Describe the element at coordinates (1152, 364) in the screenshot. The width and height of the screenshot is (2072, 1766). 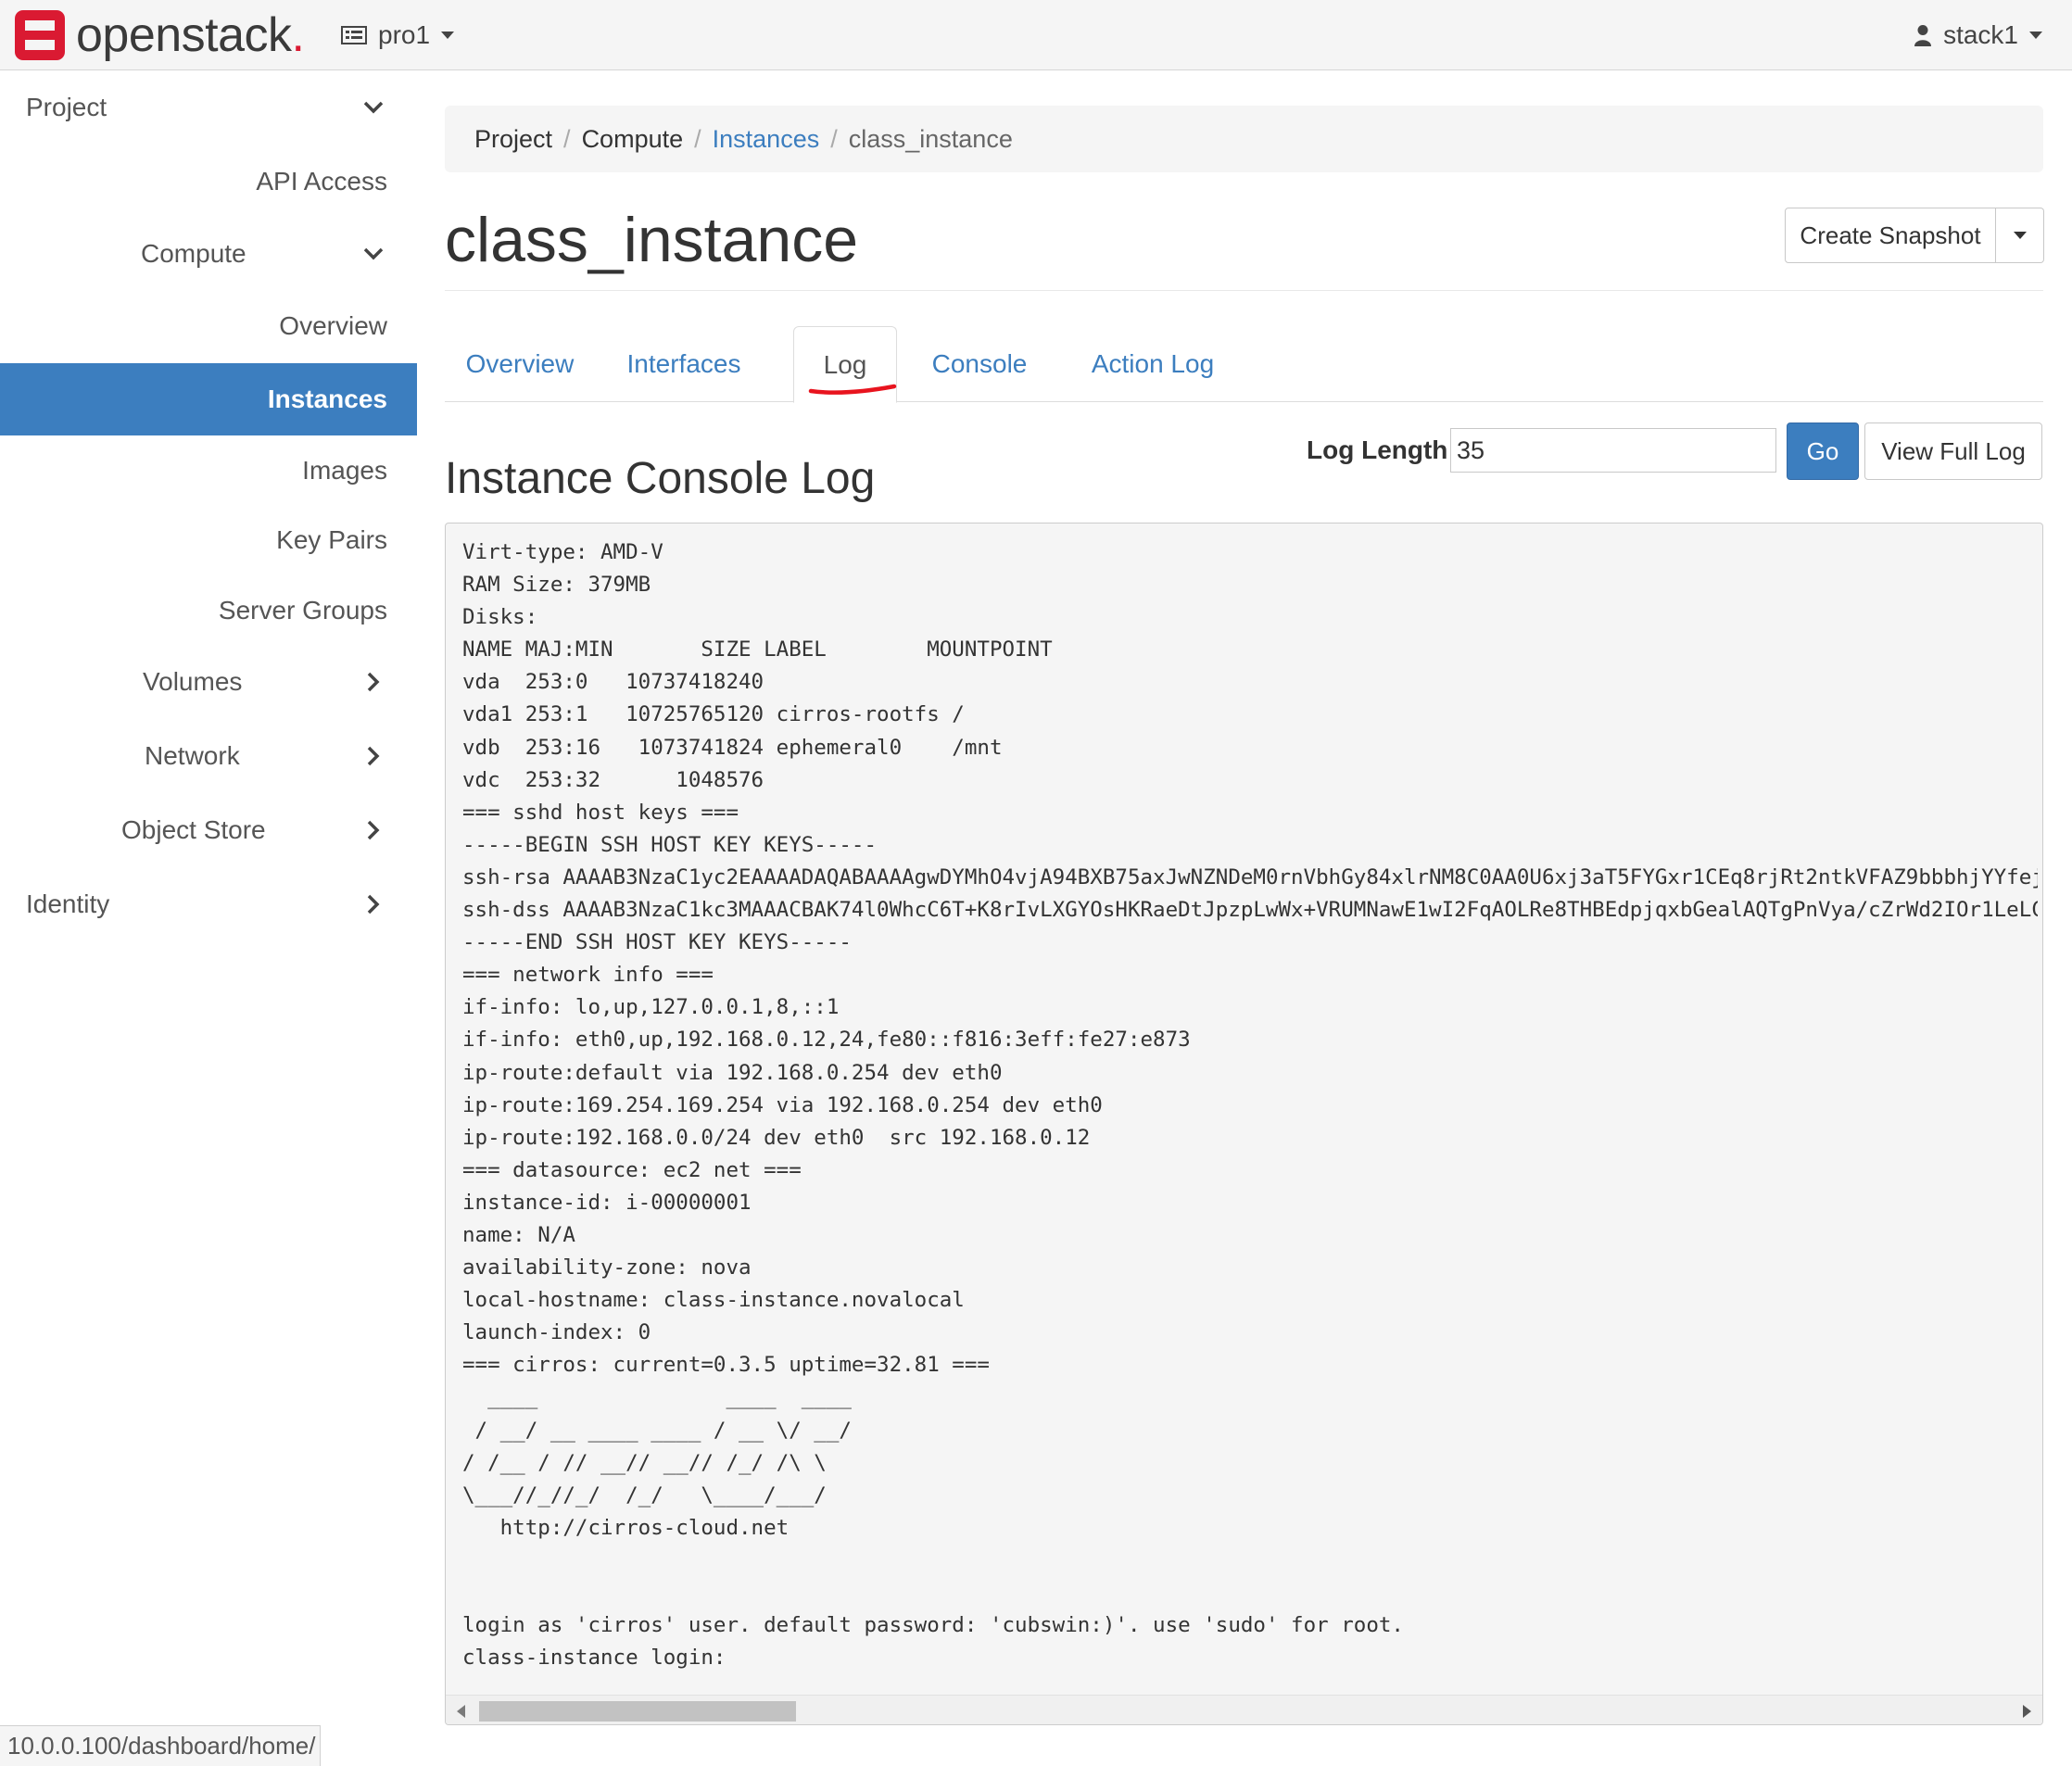
I see `tab-action-log: Action Log` at that location.